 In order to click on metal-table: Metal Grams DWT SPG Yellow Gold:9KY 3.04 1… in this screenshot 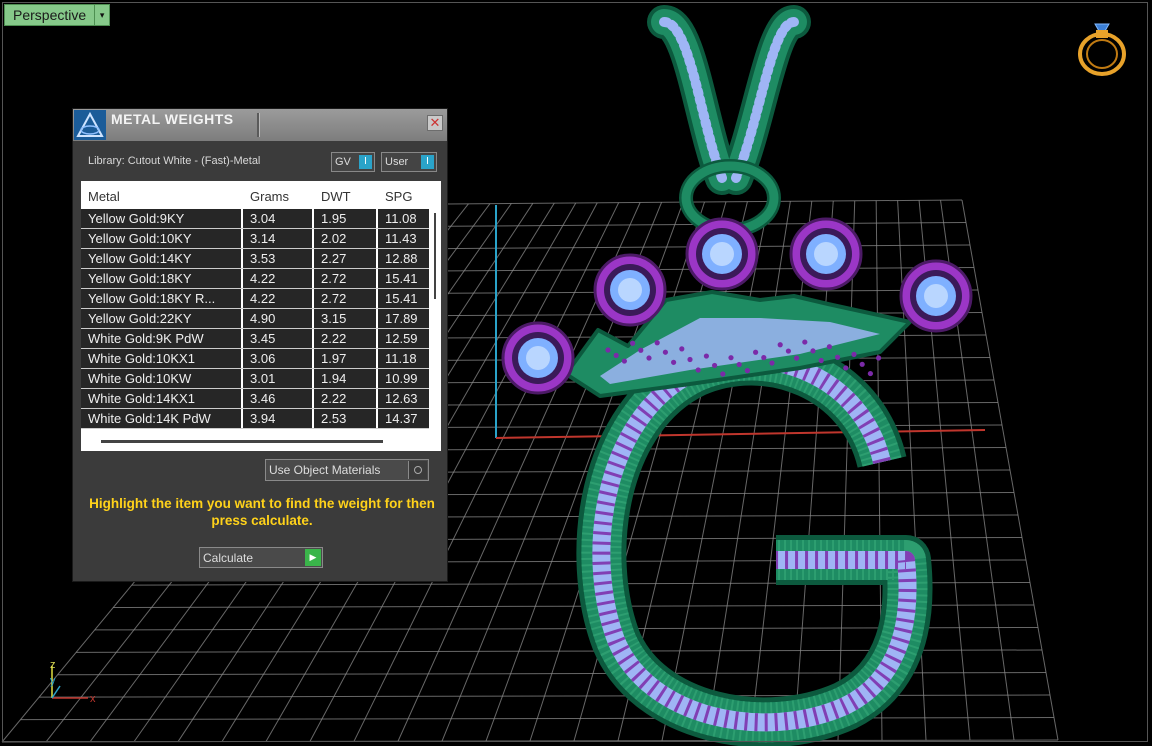, I will do `click(261, 316)`.